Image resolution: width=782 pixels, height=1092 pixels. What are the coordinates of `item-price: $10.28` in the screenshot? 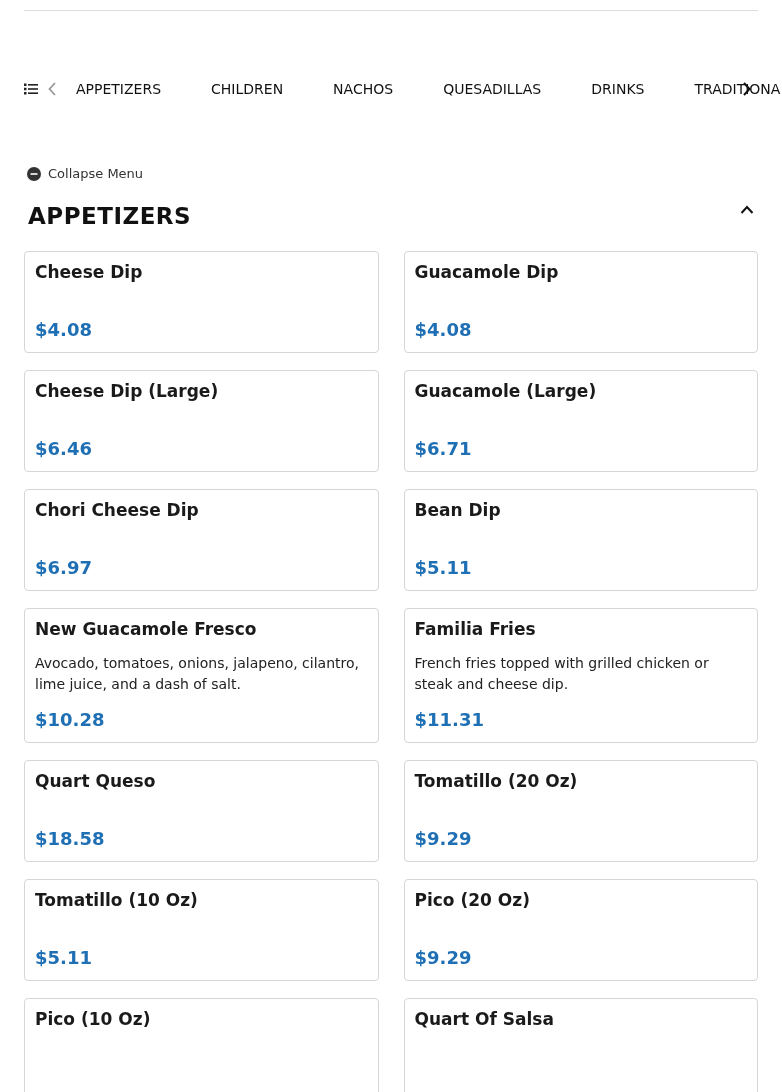 It's located at (70, 719).